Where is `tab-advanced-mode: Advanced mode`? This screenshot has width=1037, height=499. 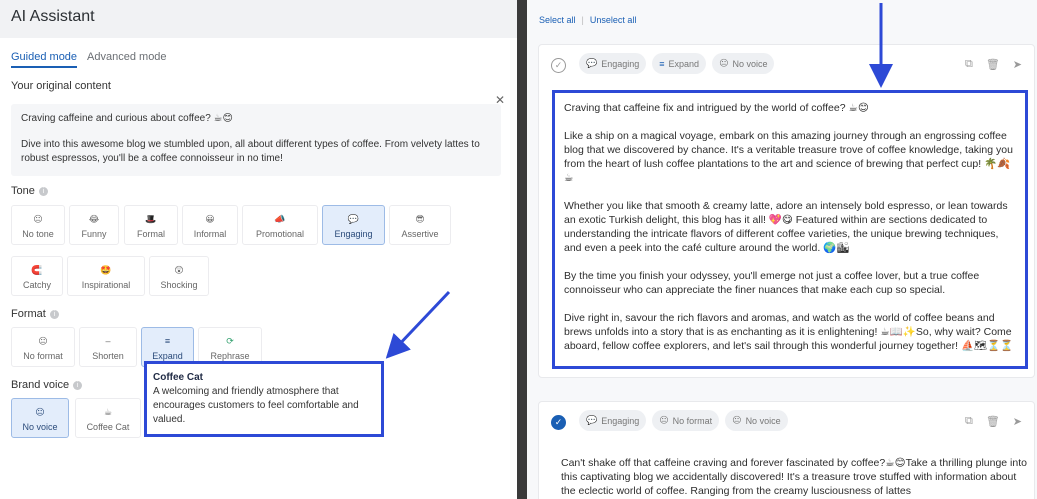 tab-advanced-mode: Advanced mode is located at coordinates (127, 59).